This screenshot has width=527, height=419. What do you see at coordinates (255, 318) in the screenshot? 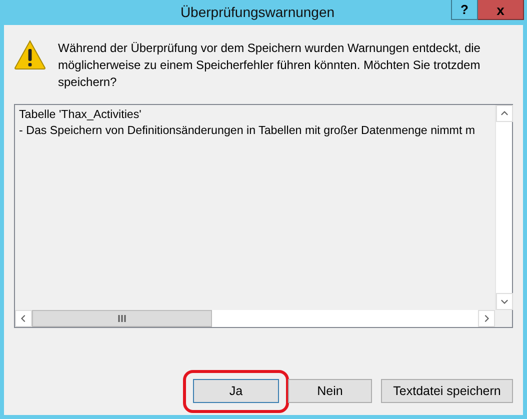
I see `horizontal-scrollbar` at bounding box center [255, 318].